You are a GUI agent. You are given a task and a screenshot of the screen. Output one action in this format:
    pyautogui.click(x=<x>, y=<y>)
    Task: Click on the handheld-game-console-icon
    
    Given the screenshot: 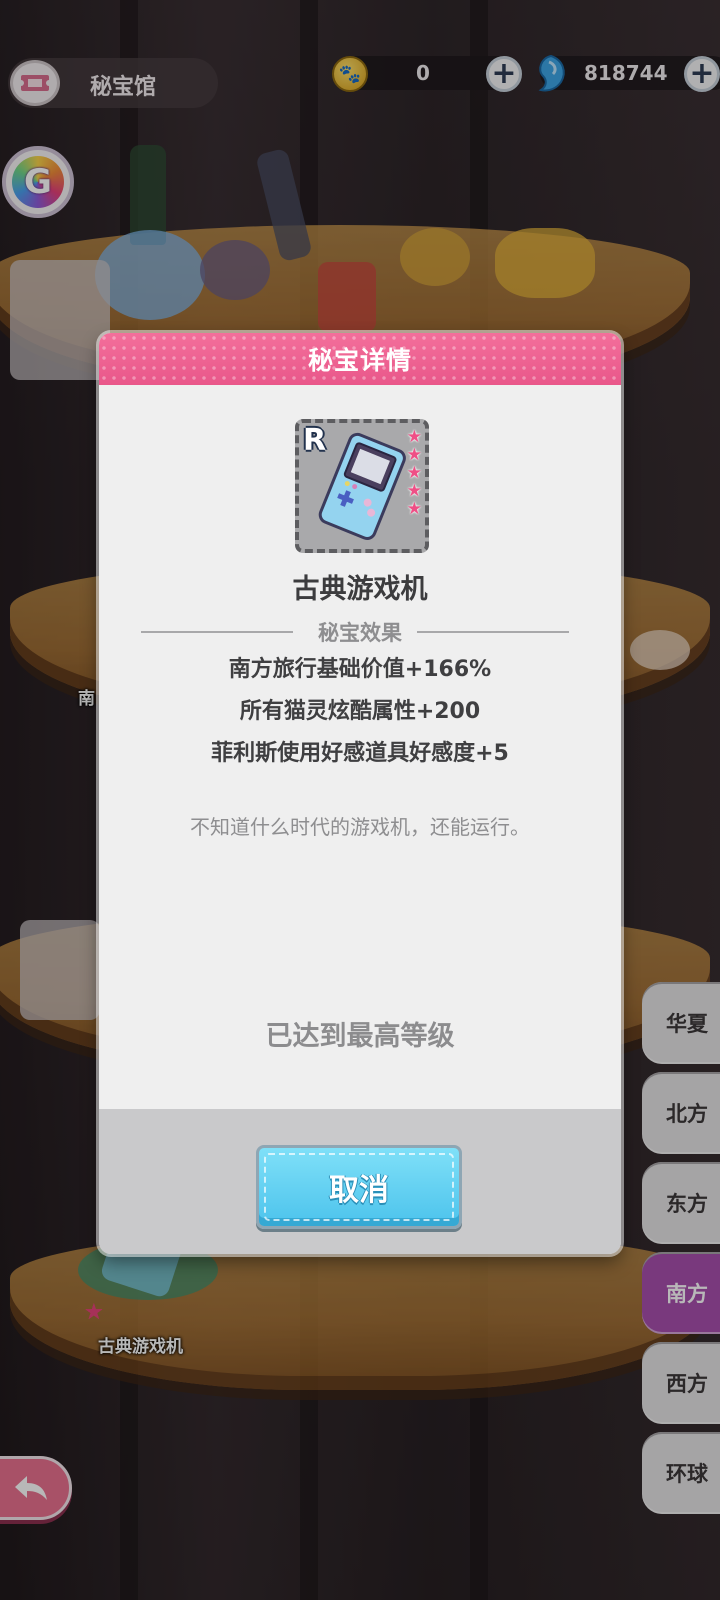 What is the action you would take?
    pyautogui.click(x=362, y=486)
    